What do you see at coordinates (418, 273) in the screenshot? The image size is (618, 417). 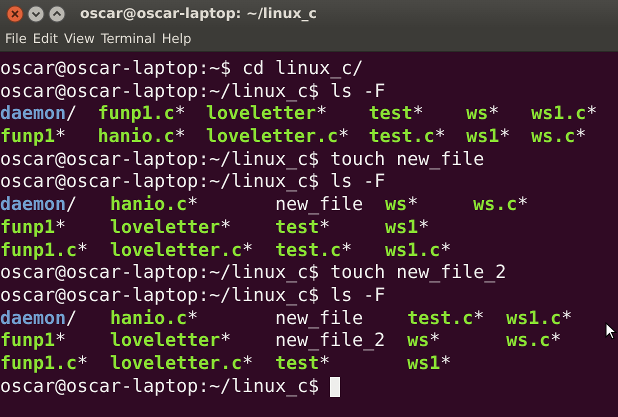 I see `command-text: touch new_file_2` at bounding box center [418, 273].